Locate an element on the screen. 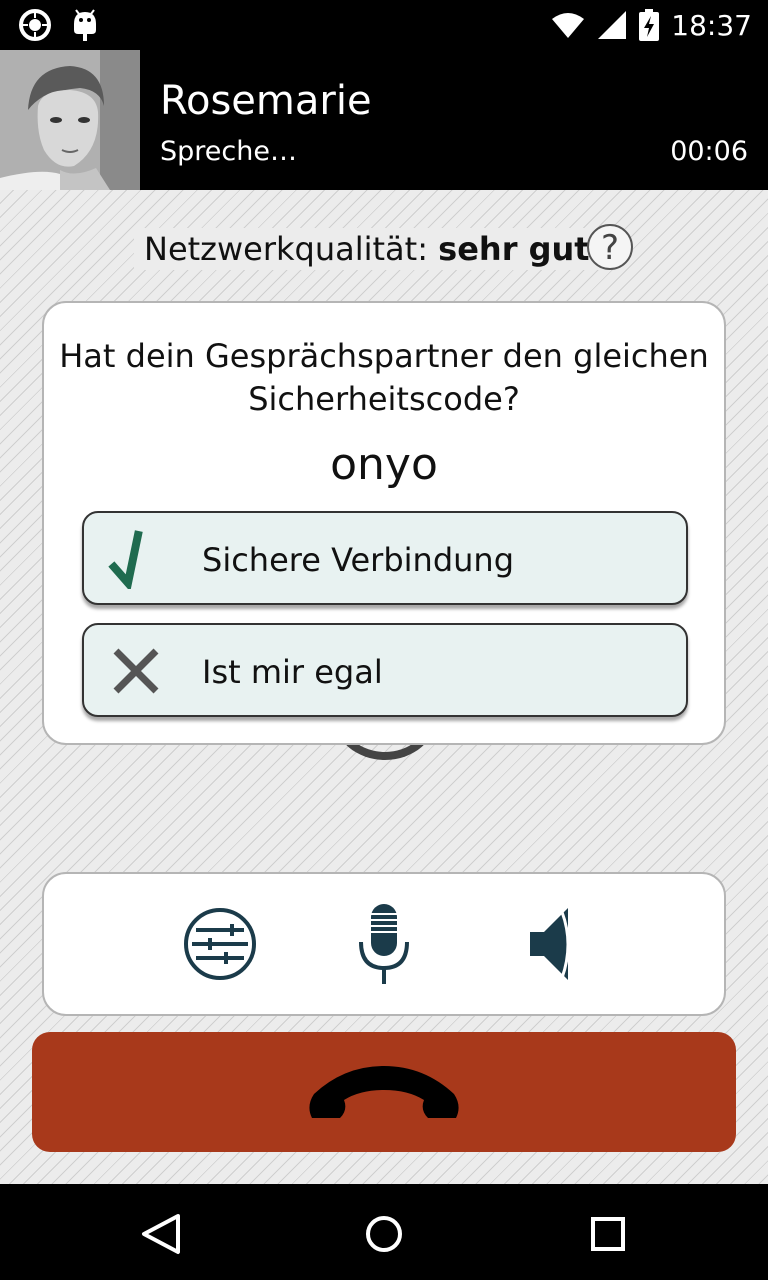 The width and height of the screenshot is (768, 1280). network-quality-value: sehr gut is located at coordinates (514, 249).